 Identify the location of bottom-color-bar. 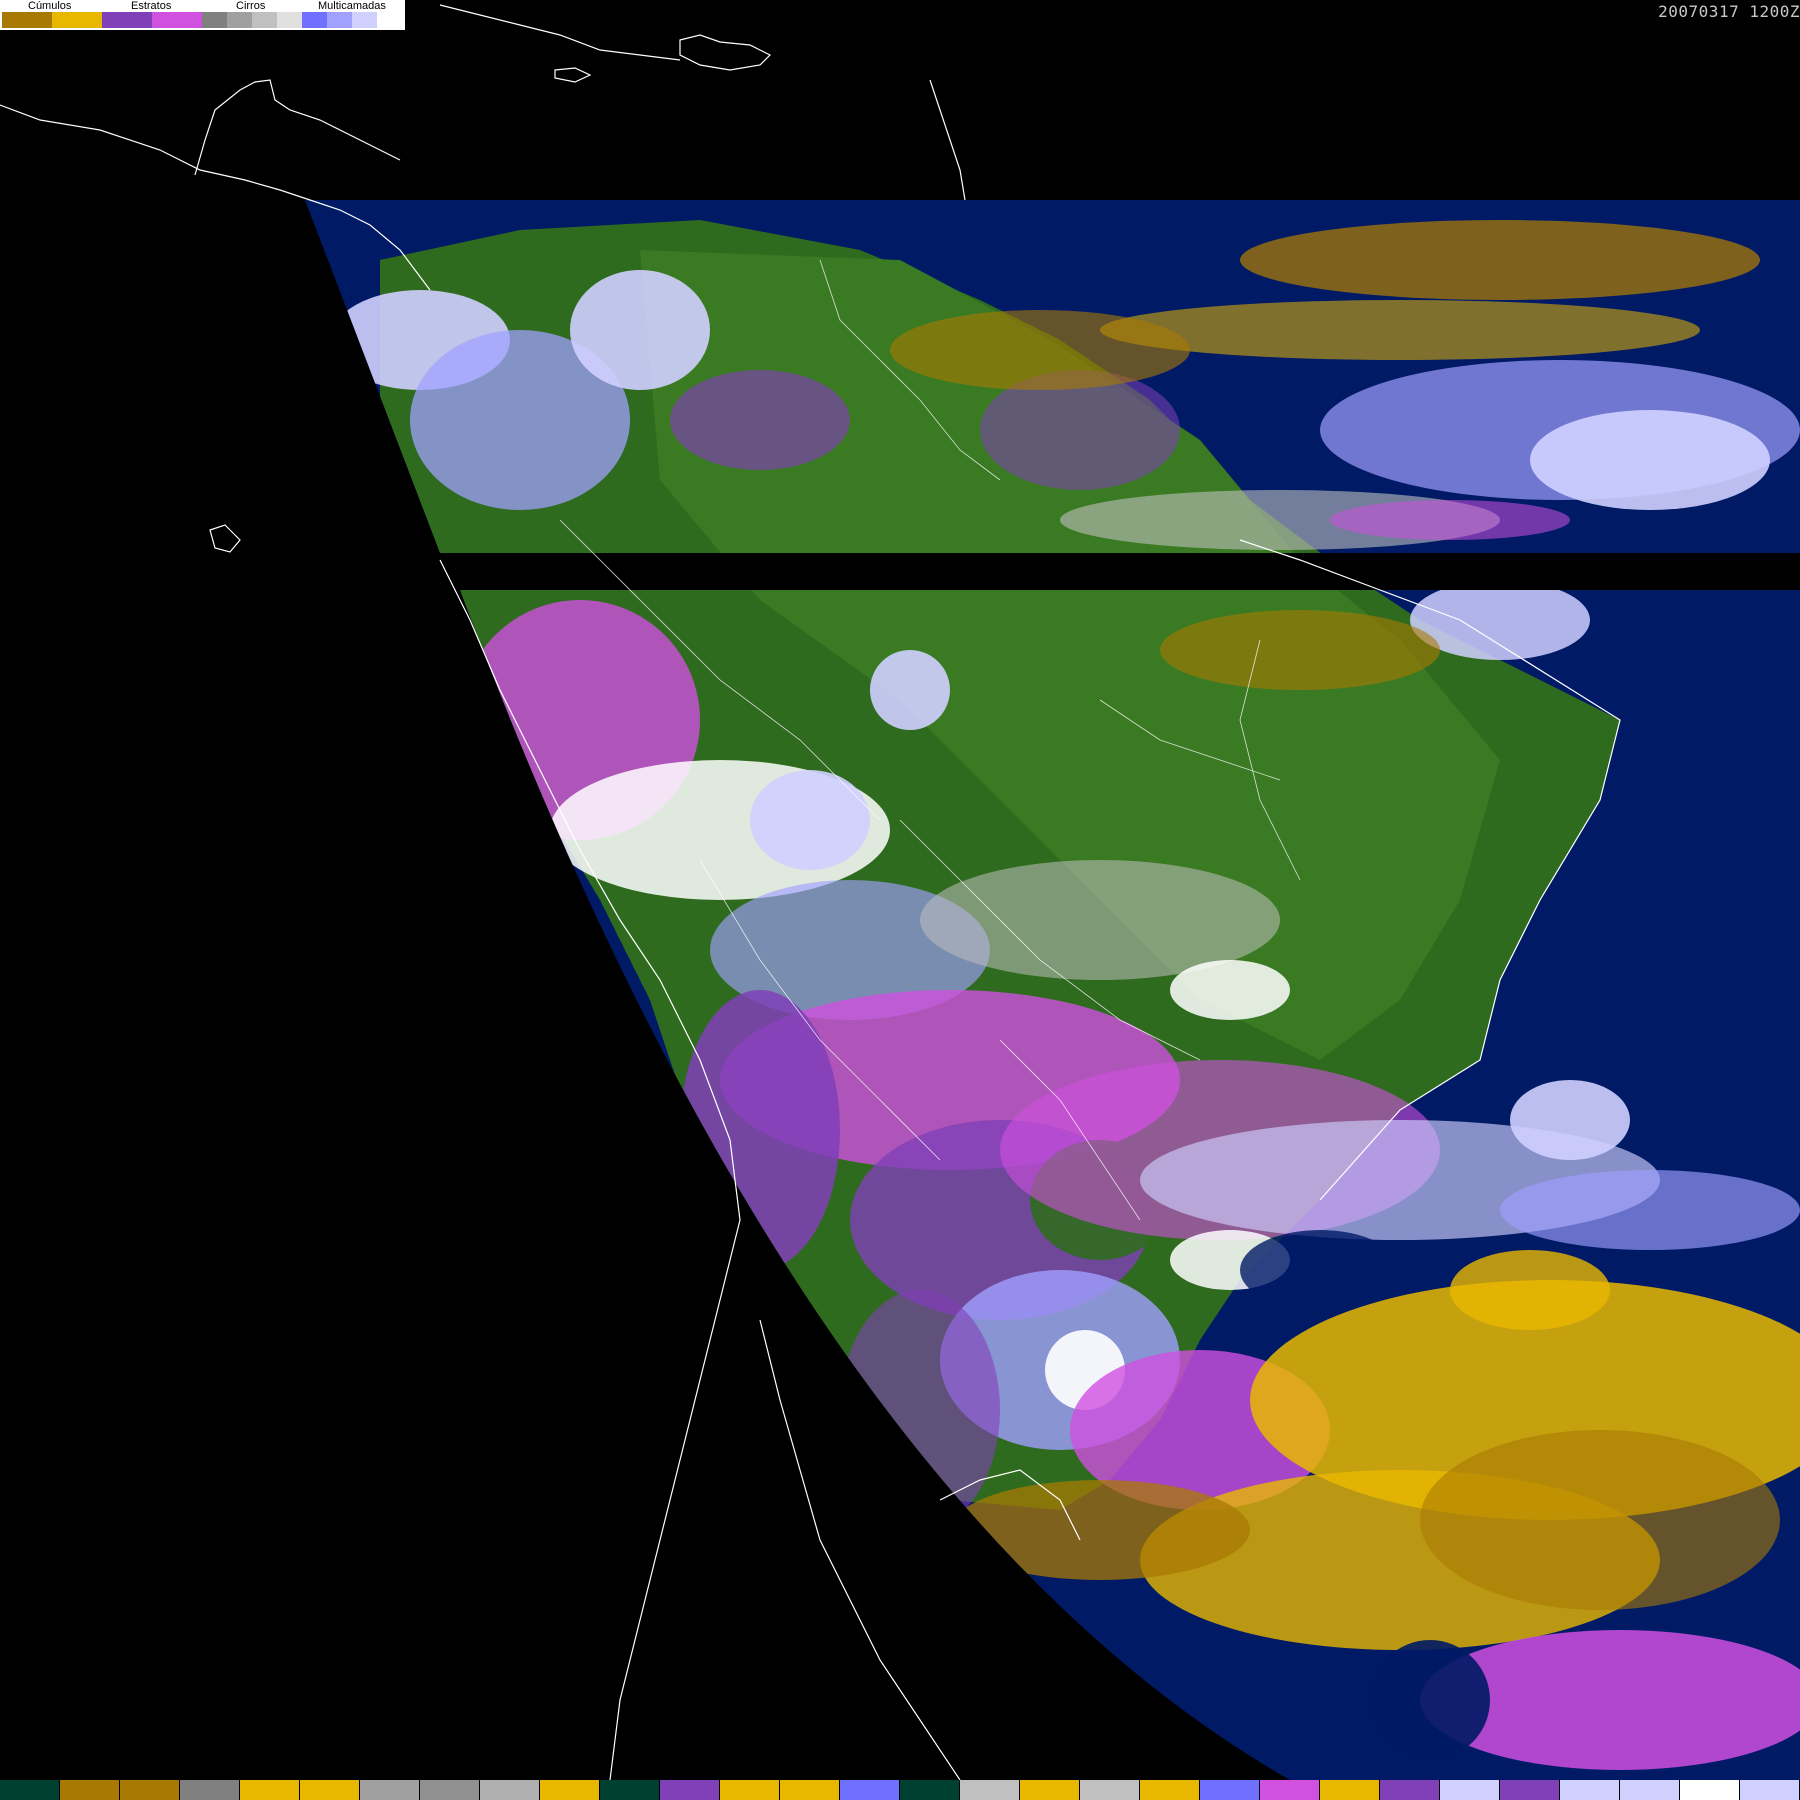
(900, 1790).